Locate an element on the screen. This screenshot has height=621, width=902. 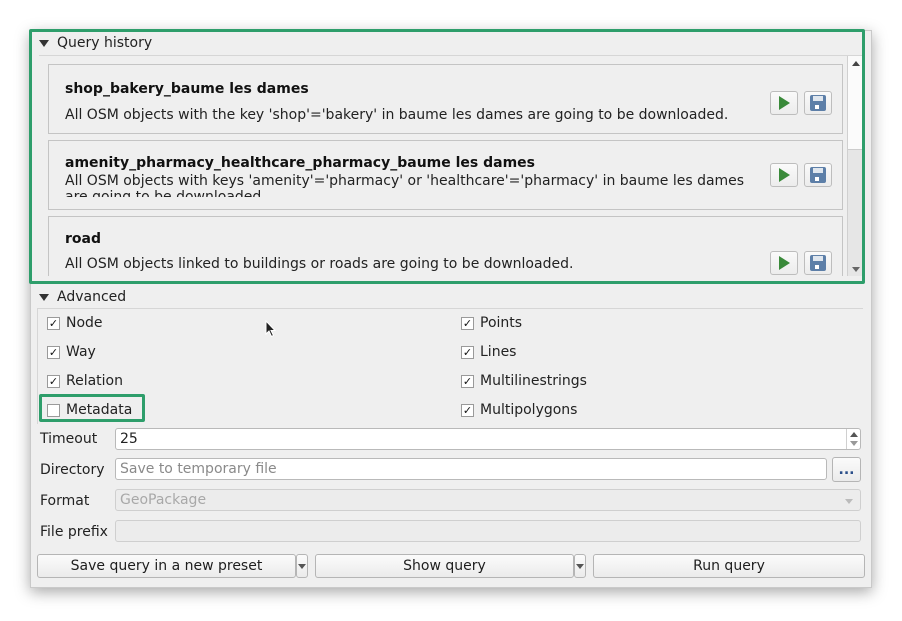
checkbox-label: Multipolygons is located at coordinates (529, 410).